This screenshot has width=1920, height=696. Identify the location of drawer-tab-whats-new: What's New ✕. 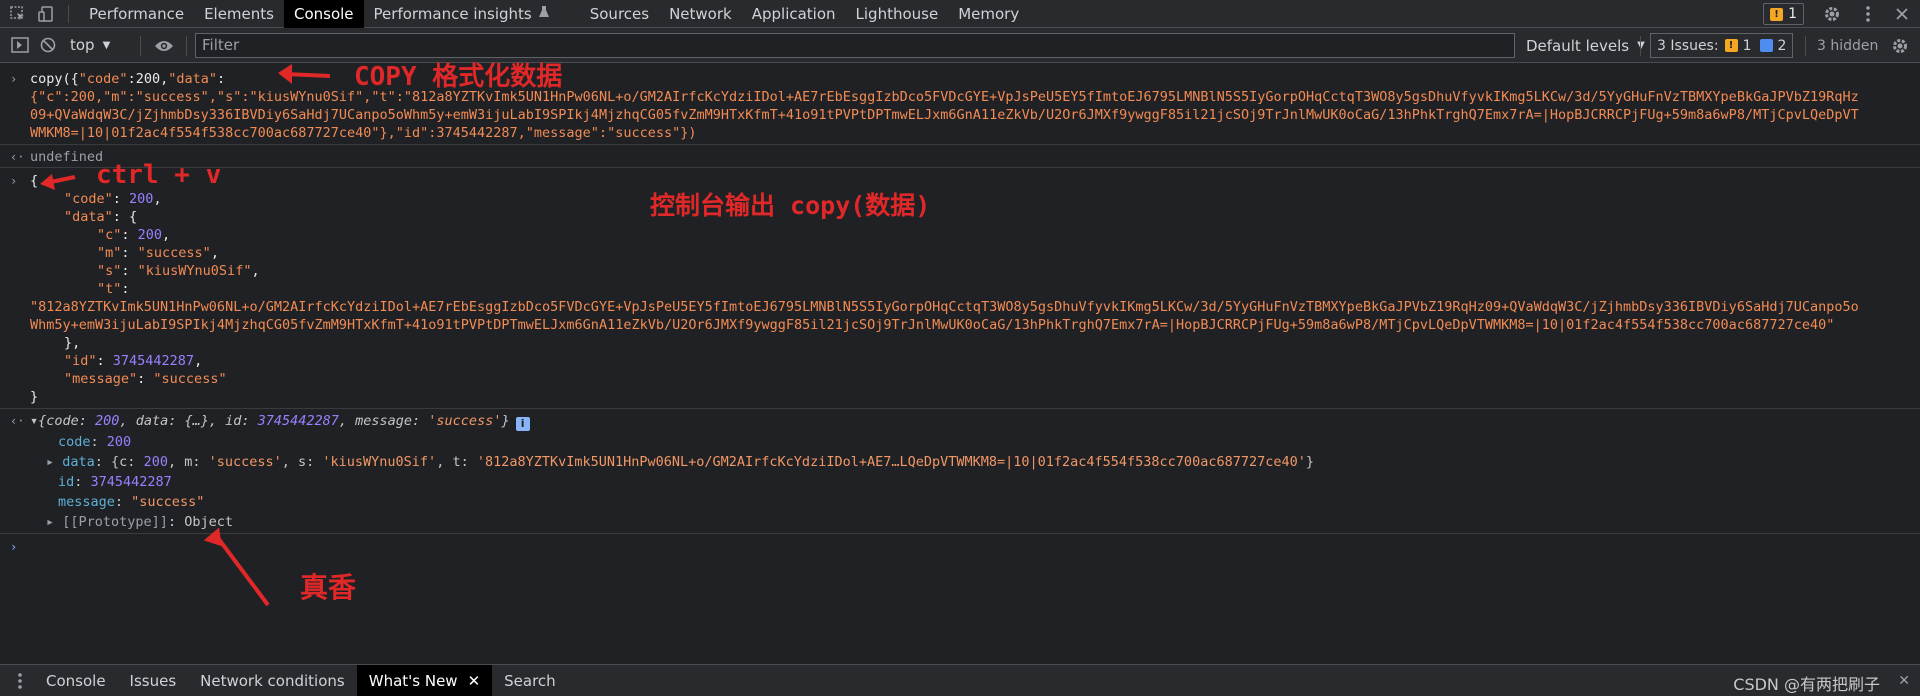
(424, 680).